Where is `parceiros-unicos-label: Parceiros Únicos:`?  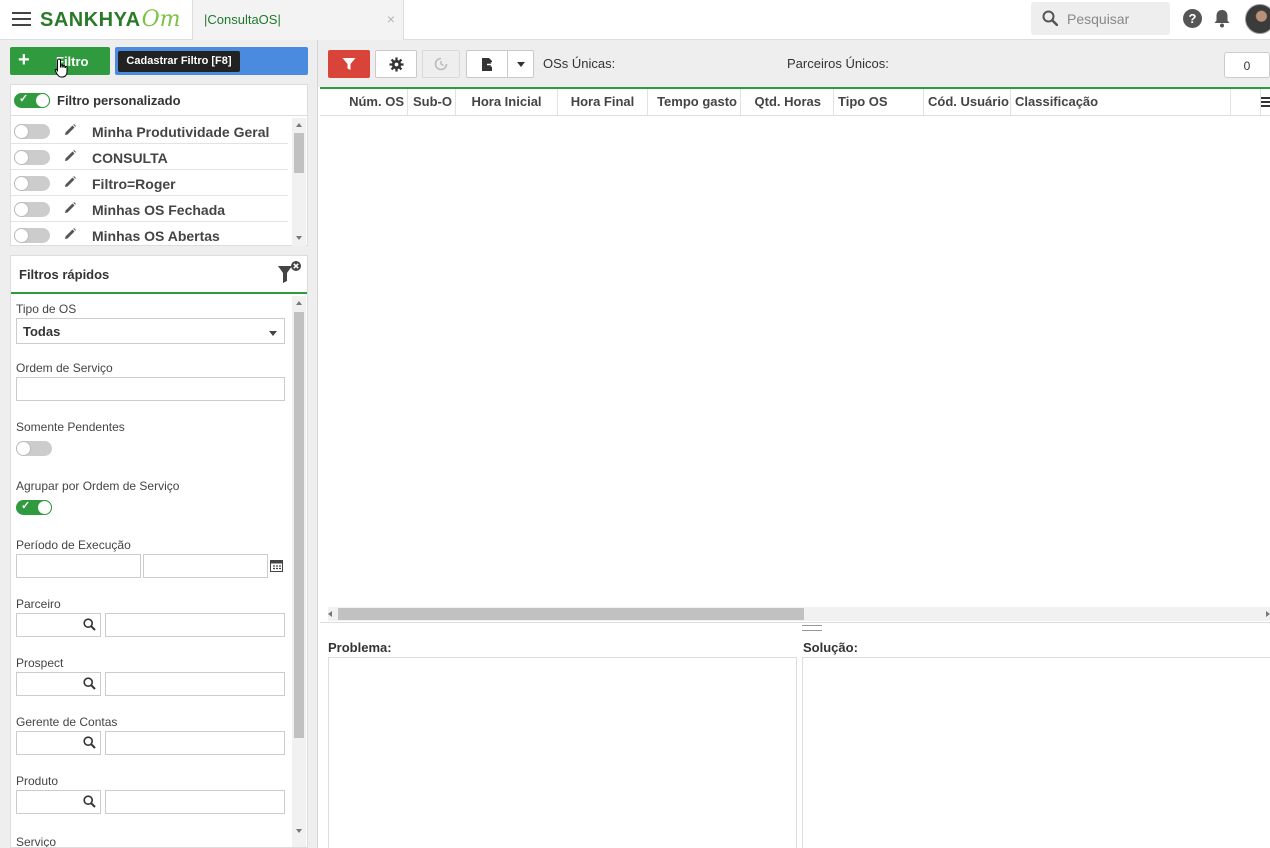 parceiros-unicos-label: Parceiros Únicos: is located at coordinates (838, 63).